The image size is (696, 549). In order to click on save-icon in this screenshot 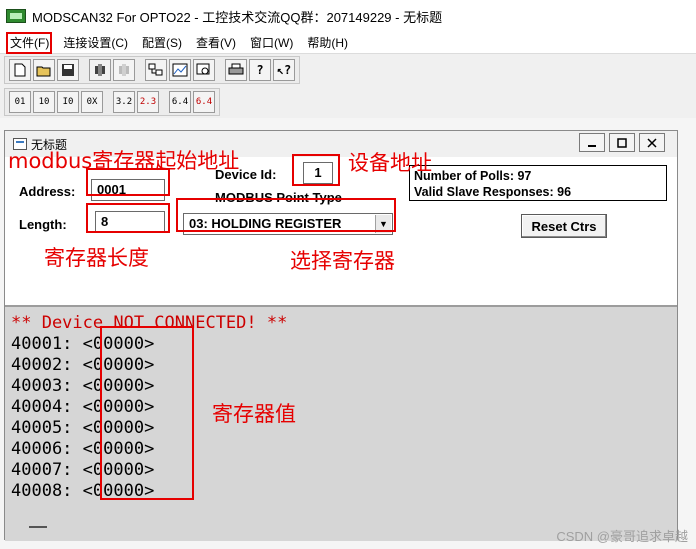, I will do `click(68, 70)`.